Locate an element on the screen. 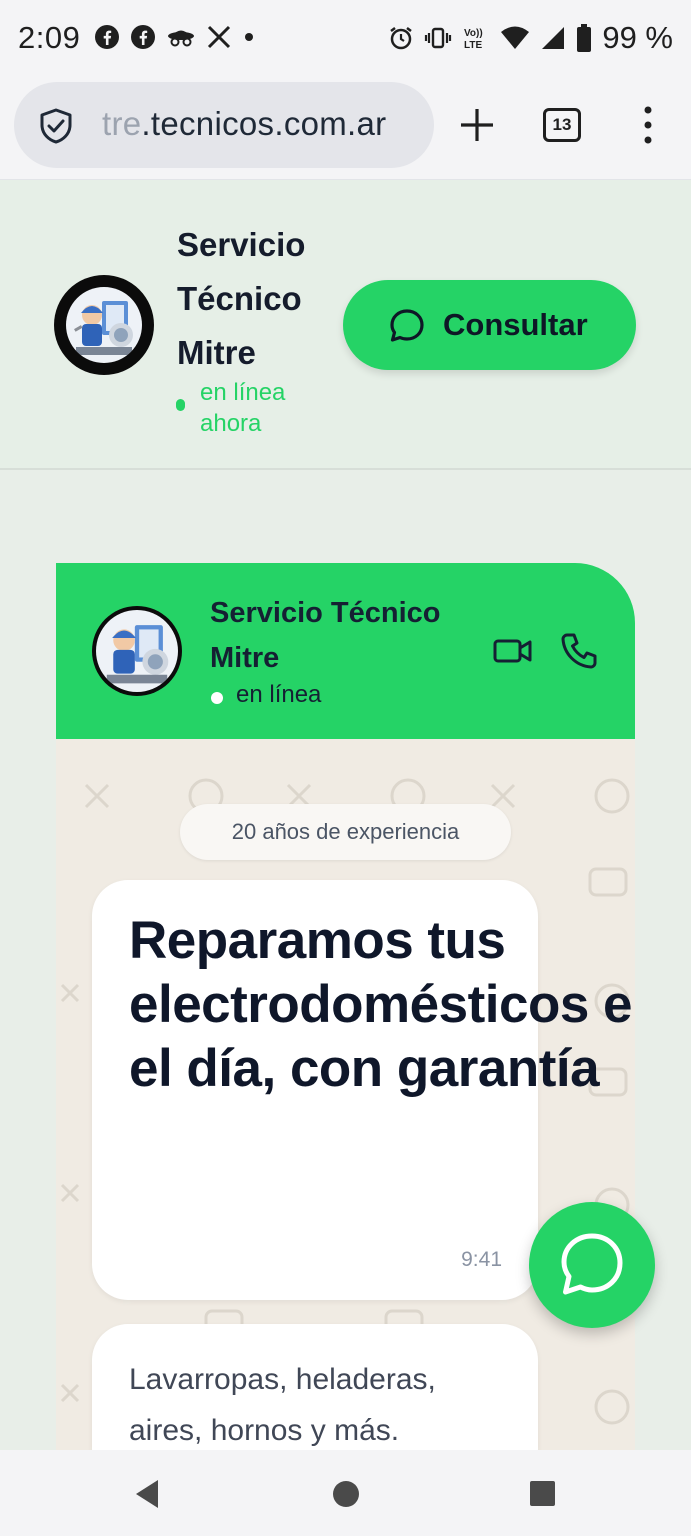 The image size is (691, 1536). online-dot-icon is located at coordinates (180, 405).